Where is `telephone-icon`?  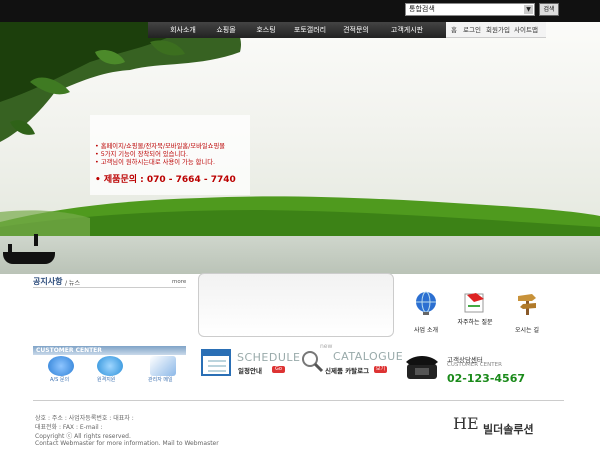 telephone-icon is located at coordinates (422, 367).